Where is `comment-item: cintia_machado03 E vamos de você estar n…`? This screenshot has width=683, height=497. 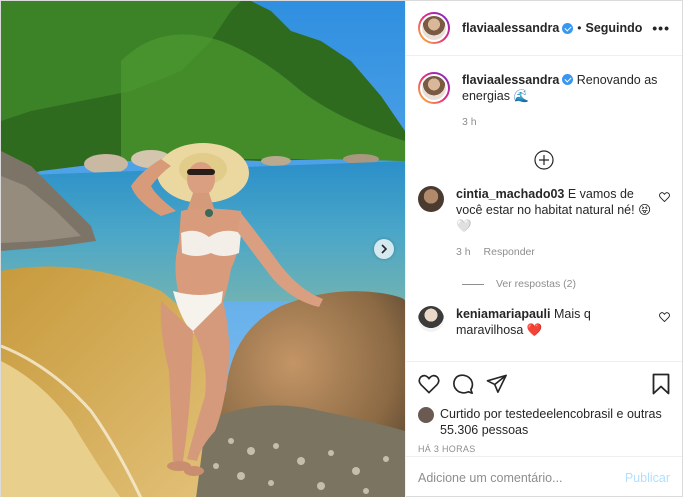 comment-item: cintia_machado03 E vamos de você estar n… is located at coordinates (544, 223).